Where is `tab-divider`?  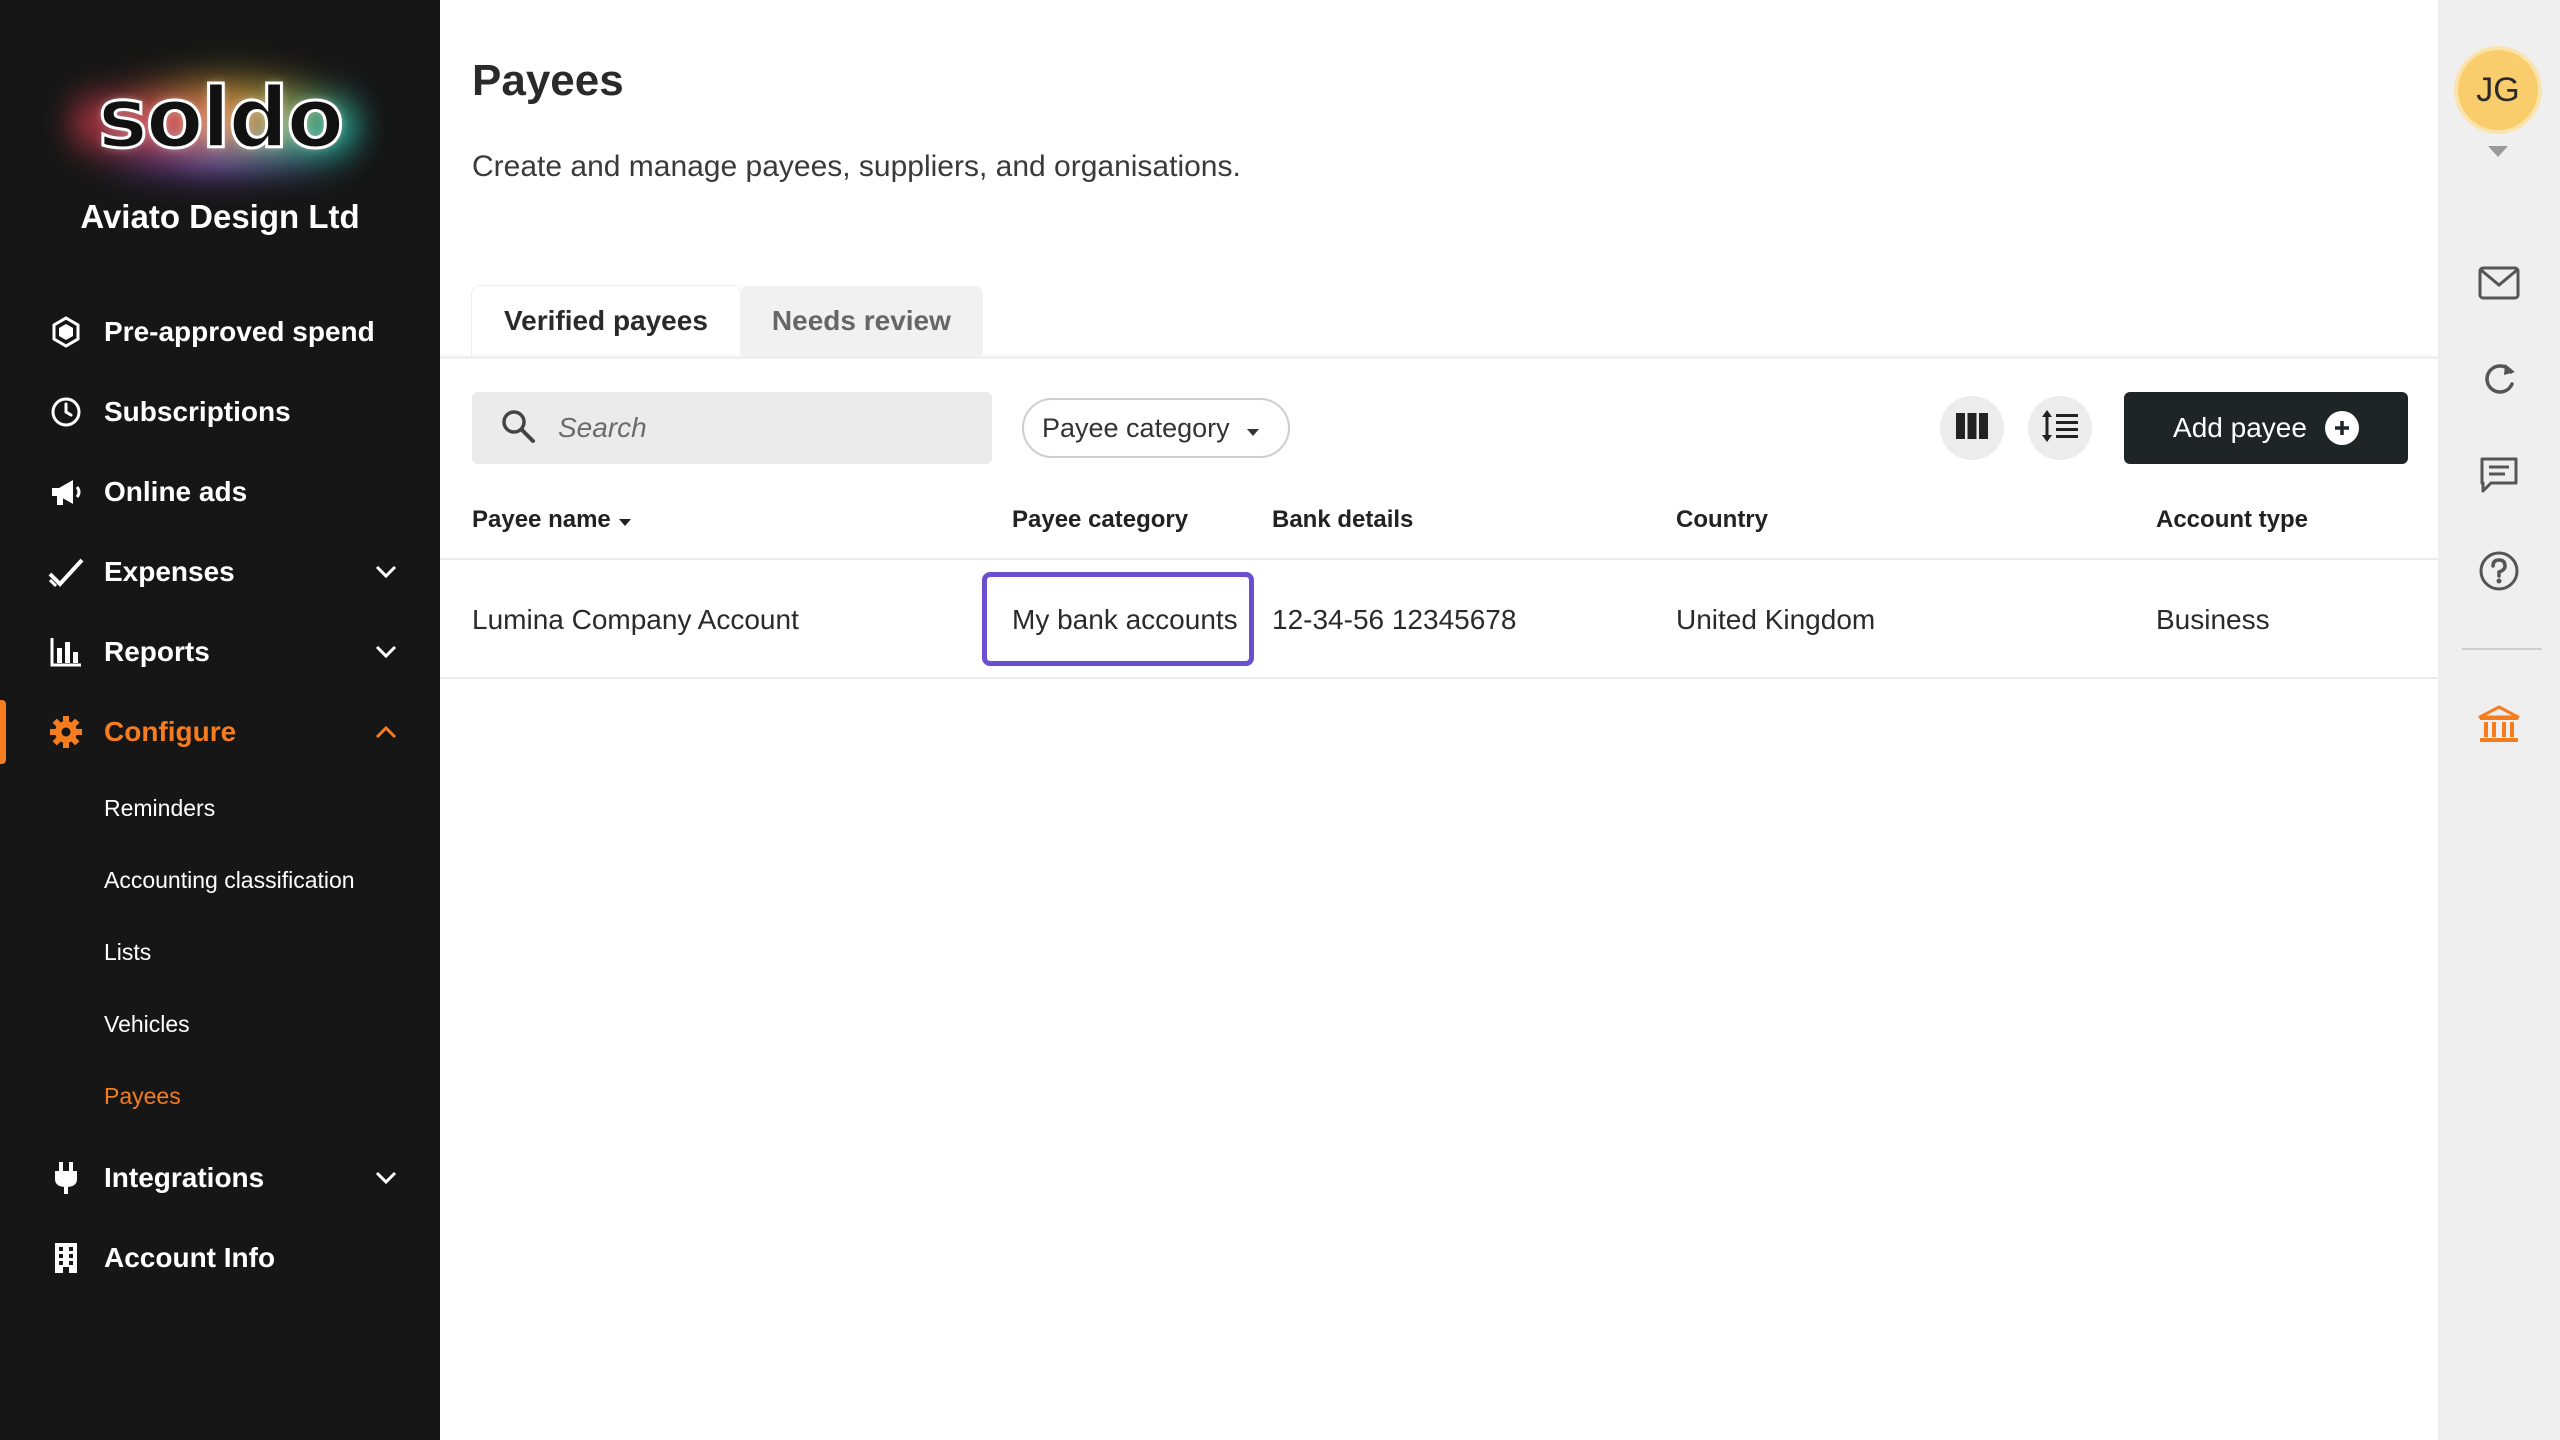
tab-divider is located at coordinates (1439, 357).